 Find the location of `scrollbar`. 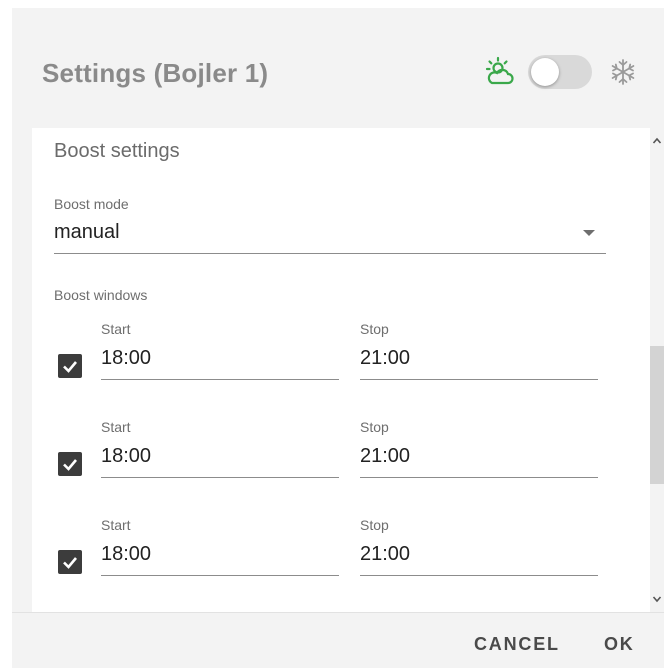

scrollbar is located at coordinates (657, 370).